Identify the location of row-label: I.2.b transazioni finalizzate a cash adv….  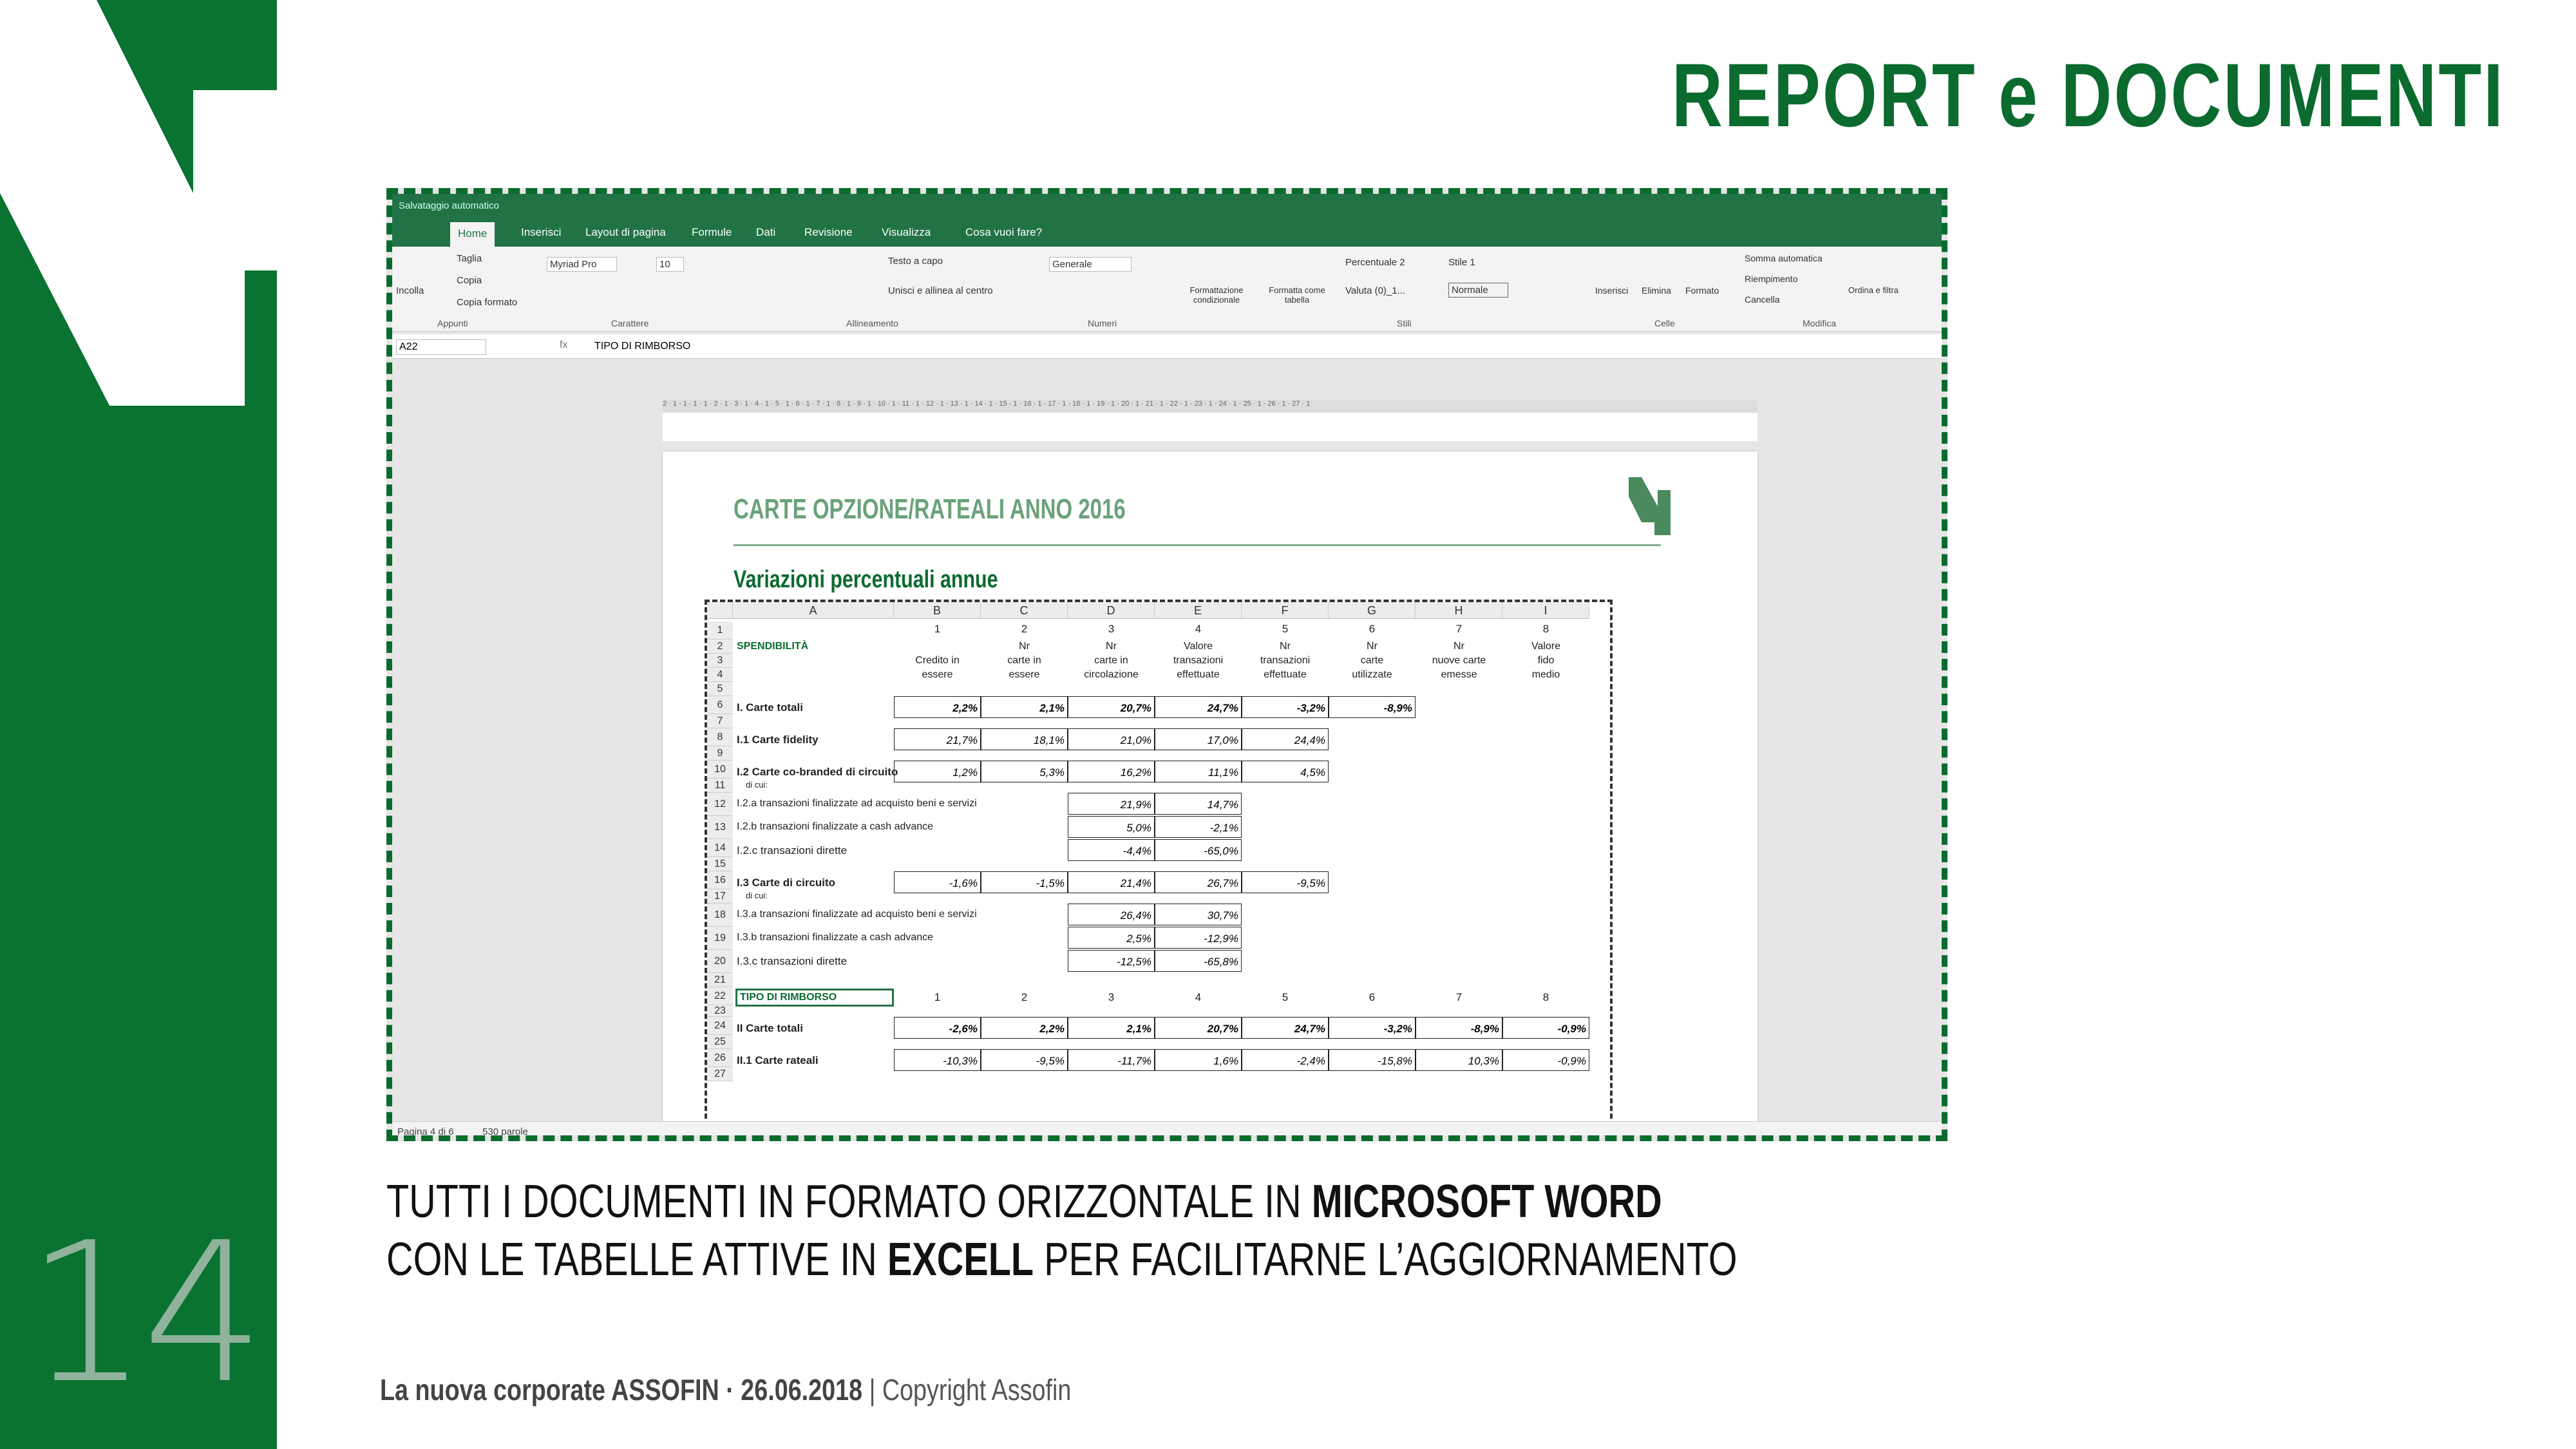
(836, 826).